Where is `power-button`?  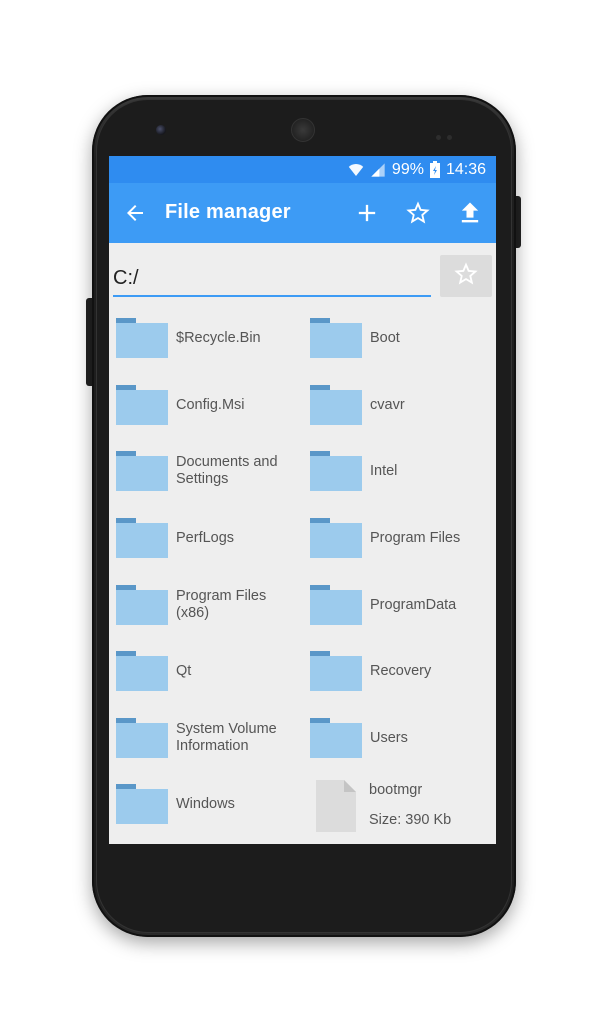
power-button is located at coordinates (518, 222).